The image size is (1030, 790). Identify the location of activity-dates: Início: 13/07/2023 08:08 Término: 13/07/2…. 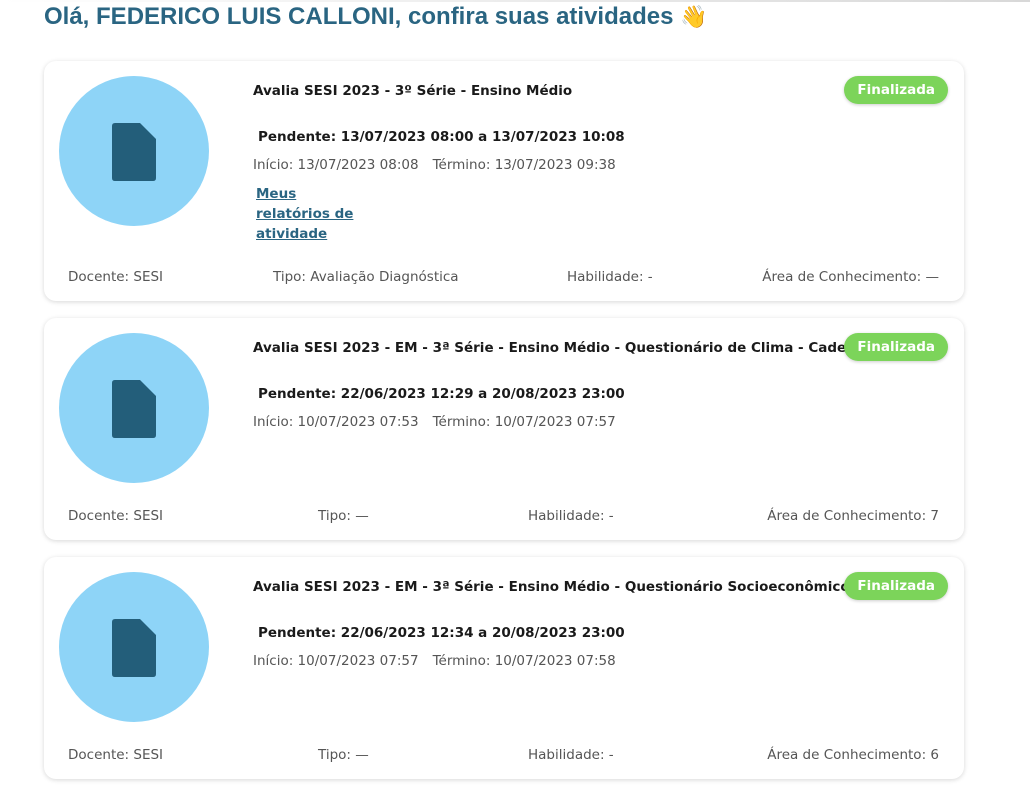
(434, 165).